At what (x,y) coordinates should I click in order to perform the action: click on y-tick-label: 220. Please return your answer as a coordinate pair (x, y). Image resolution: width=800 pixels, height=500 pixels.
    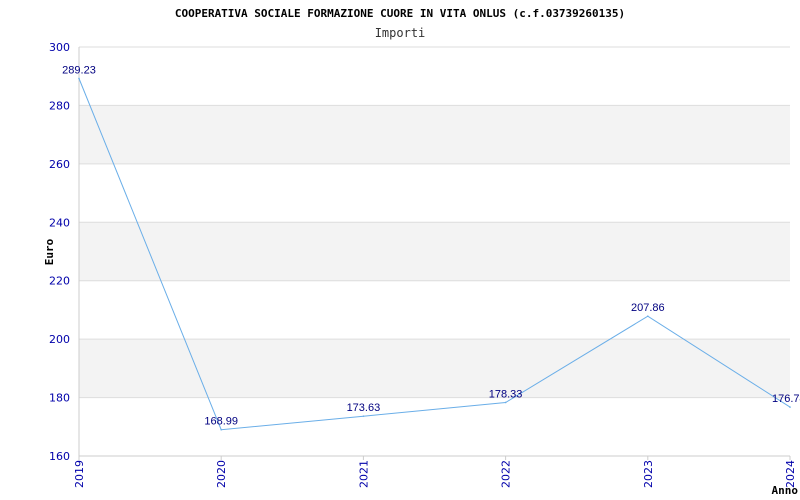
    Looking at the image, I should click on (59, 281).